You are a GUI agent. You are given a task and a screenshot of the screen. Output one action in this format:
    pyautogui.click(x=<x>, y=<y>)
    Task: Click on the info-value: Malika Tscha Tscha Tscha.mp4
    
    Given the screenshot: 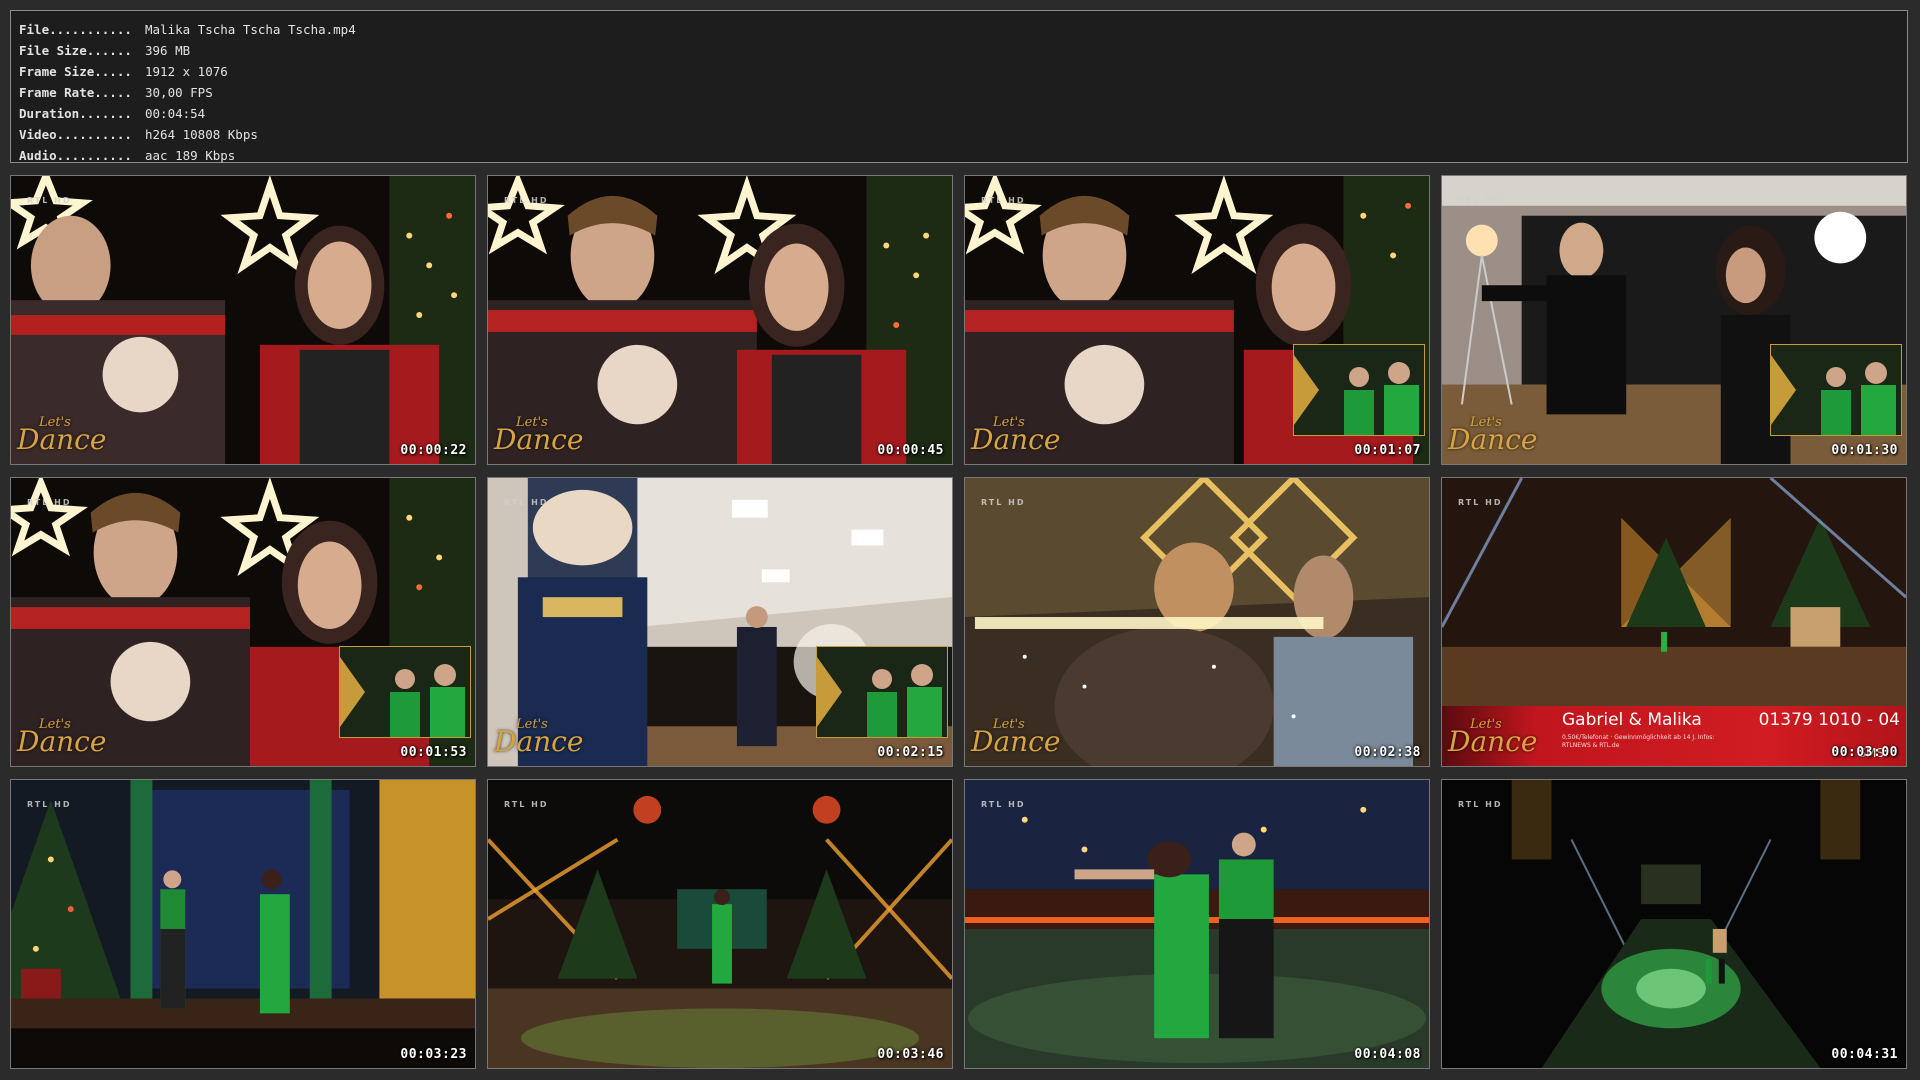 What is the action you would take?
    pyautogui.click(x=250, y=29)
    